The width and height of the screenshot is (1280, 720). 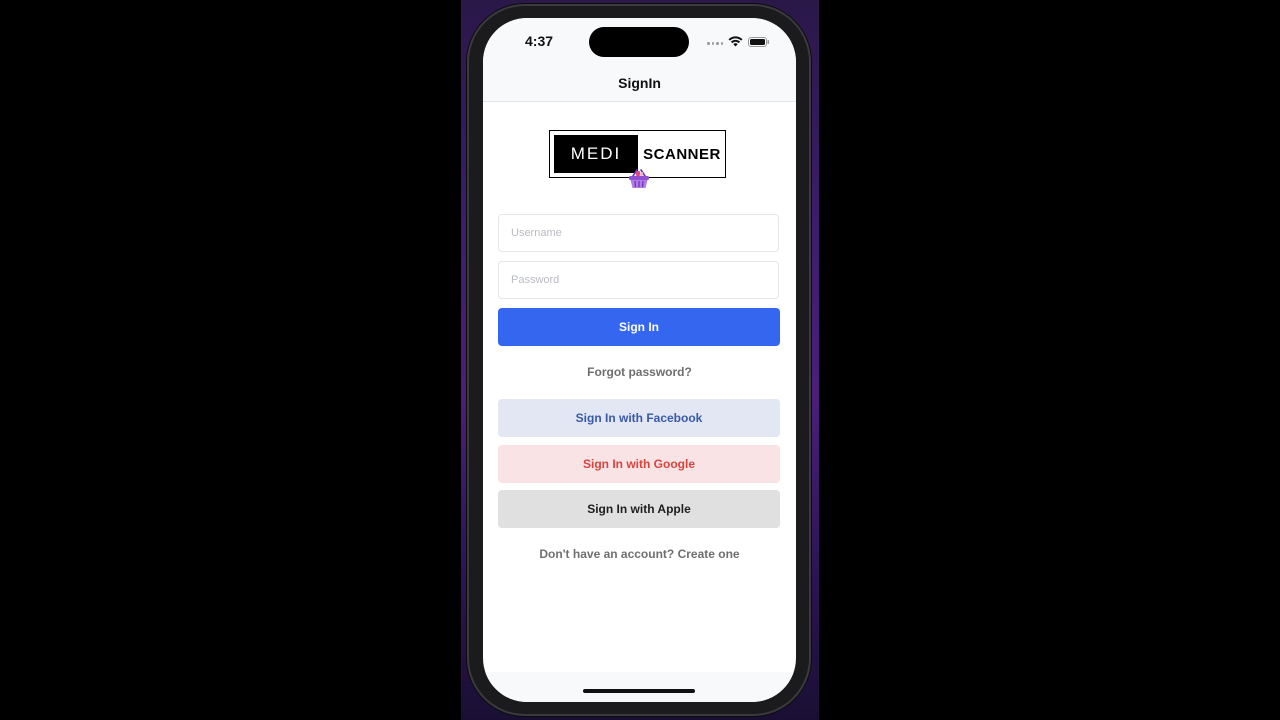 I want to click on username-input, so click(x=638, y=233).